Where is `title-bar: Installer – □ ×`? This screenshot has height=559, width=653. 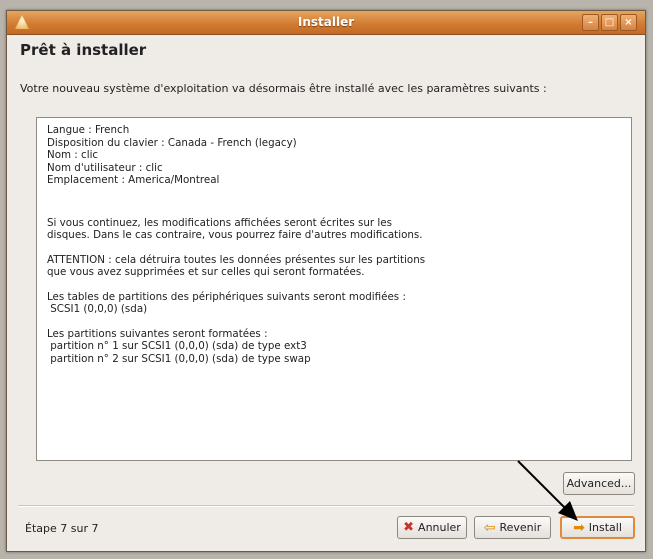 title-bar: Installer – □ × is located at coordinates (326, 23).